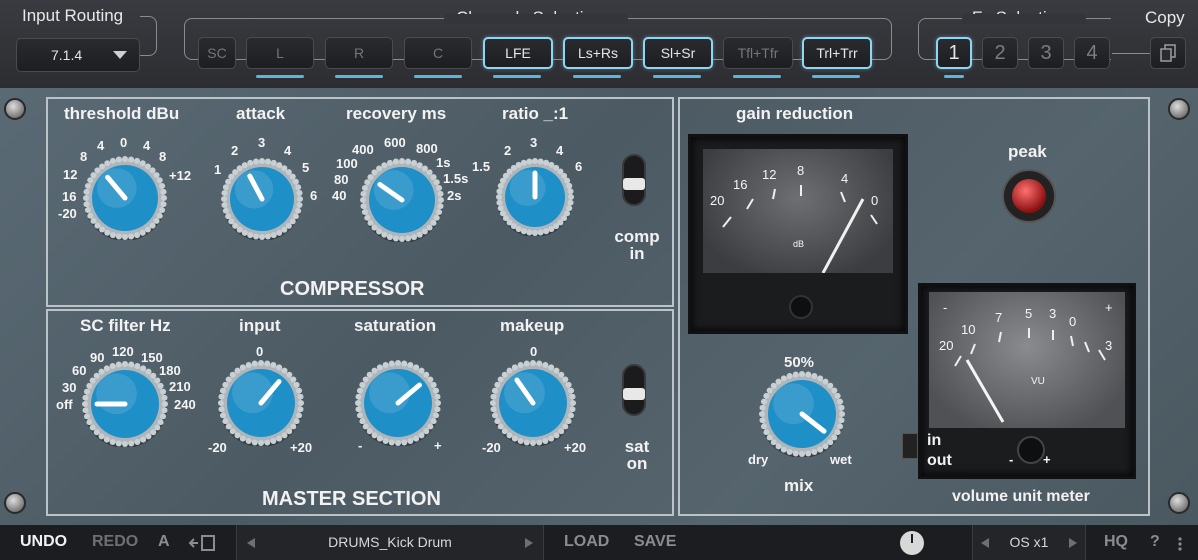  Describe the element at coordinates (115, 542) in the screenshot. I see `redo-button: REDO` at that location.